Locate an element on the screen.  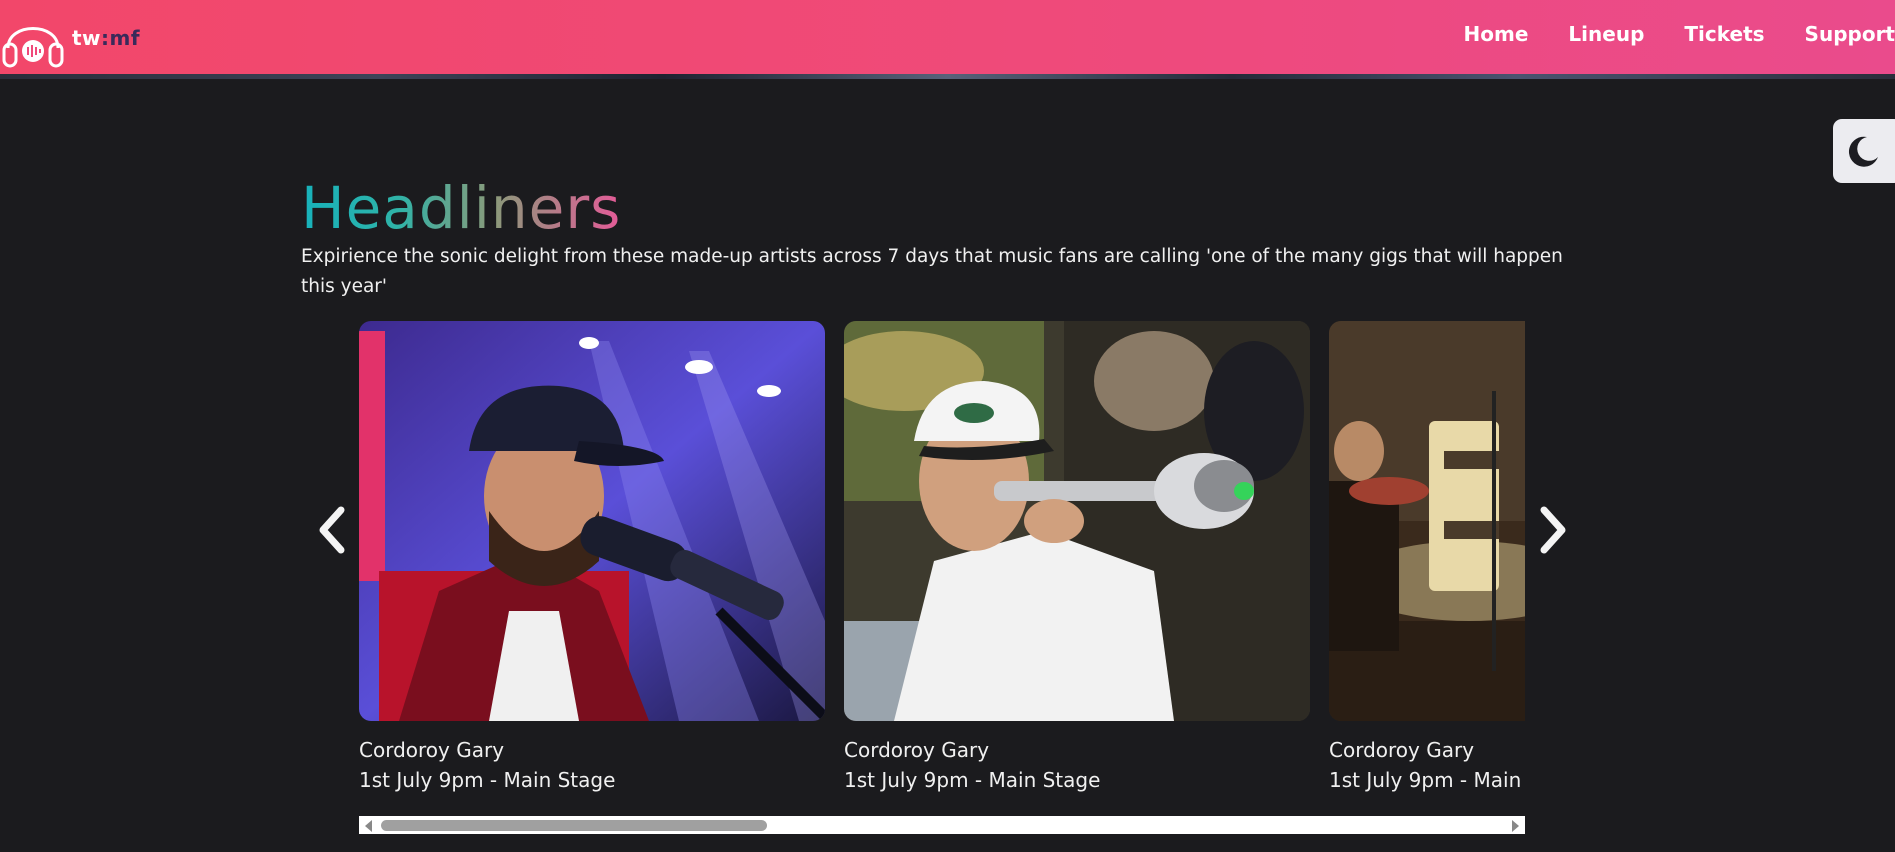
carousel-next-button is located at coordinates (1554, 530).